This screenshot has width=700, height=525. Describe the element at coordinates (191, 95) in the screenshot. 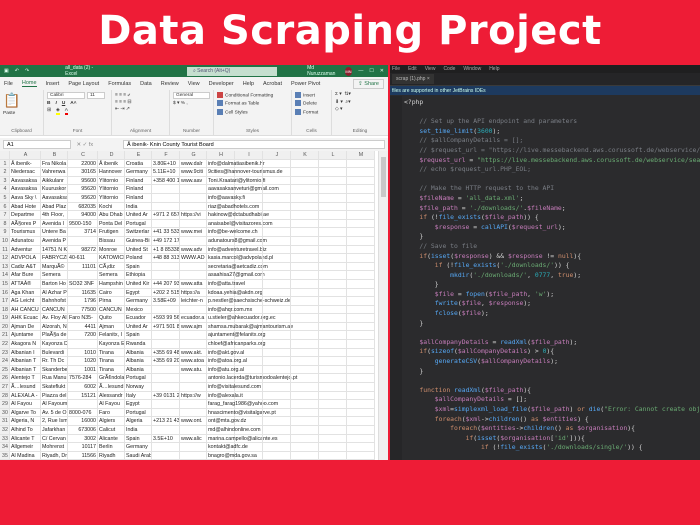

I see `number-format-select: General` at that location.